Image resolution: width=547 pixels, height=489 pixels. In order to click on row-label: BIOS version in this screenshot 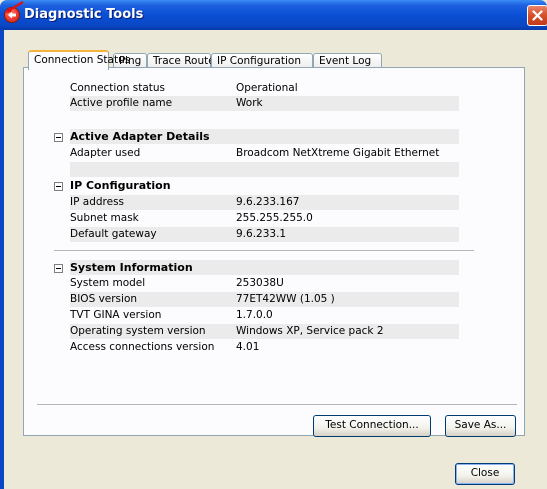, I will do `click(104, 299)`.